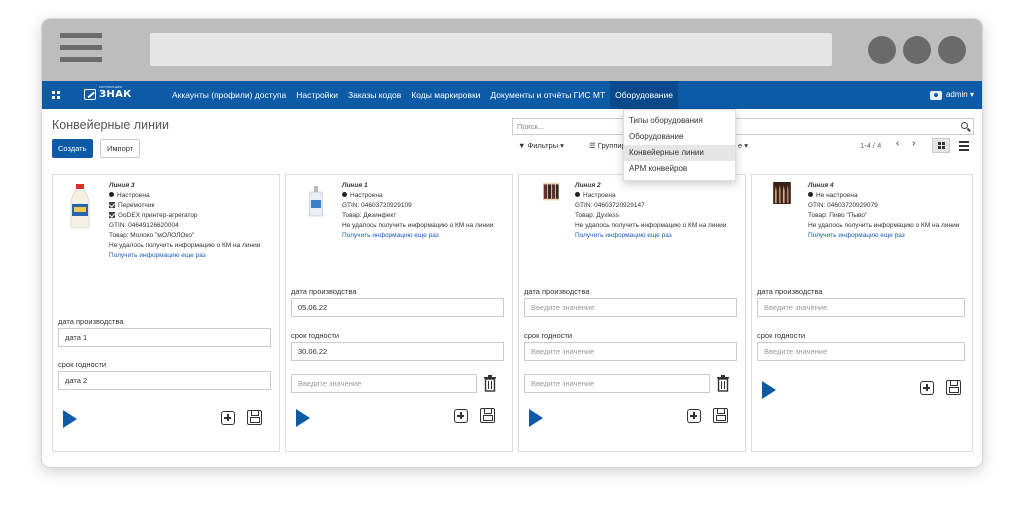 Image resolution: width=1023 pixels, height=516 pixels. What do you see at coordinates (892, 196) in the screenshot?
I see `line-status: Не настроена` at bounding box center [892, 196].